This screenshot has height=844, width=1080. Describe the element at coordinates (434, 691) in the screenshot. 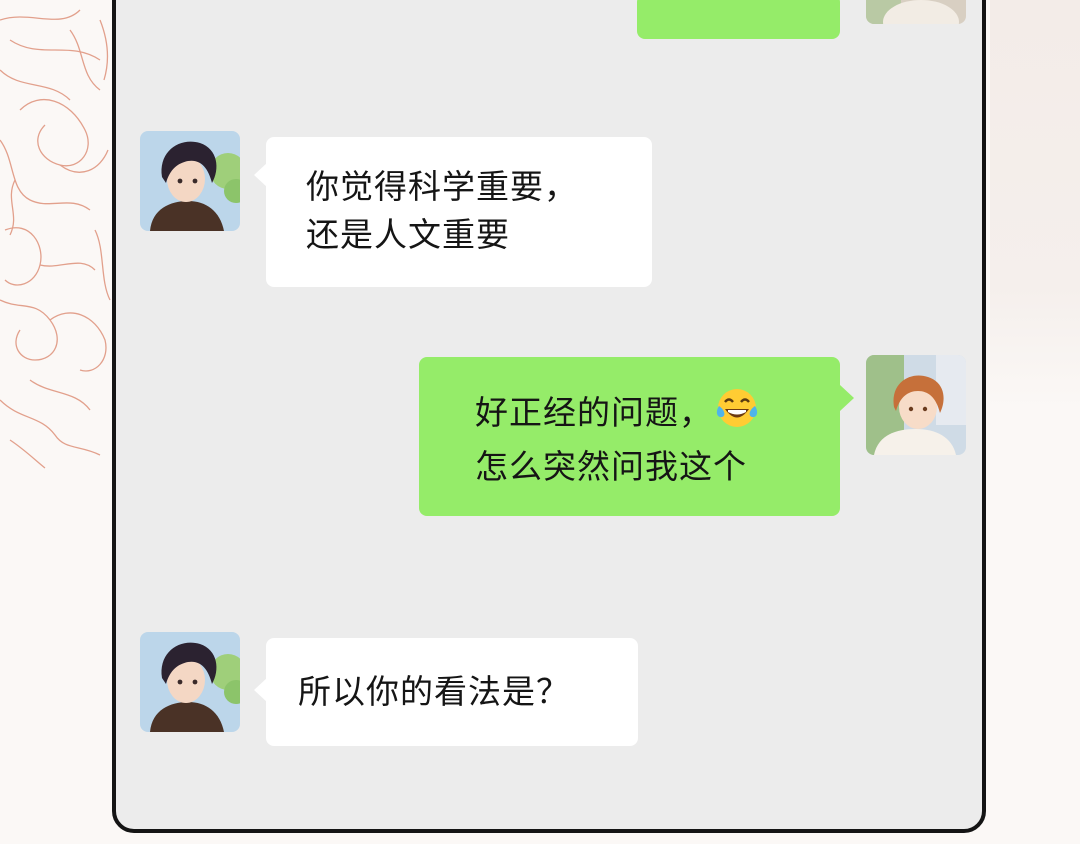

I see `message-text-line: 所以你的看法是？` at that location.